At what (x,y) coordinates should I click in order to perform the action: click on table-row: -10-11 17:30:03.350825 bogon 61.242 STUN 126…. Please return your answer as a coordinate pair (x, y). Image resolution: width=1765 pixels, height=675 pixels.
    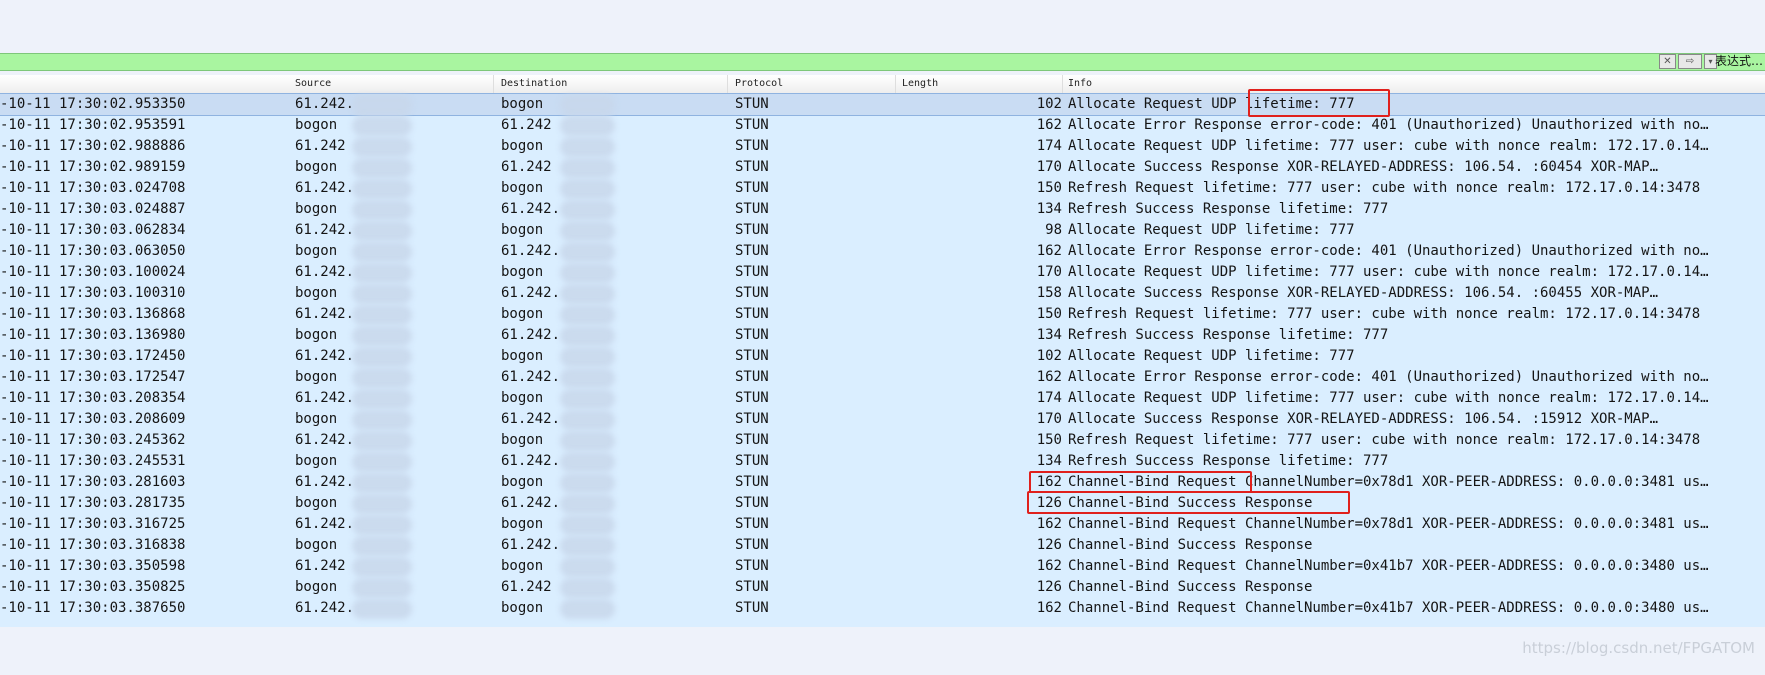
    Looking at the image, I should click on (882, 587).